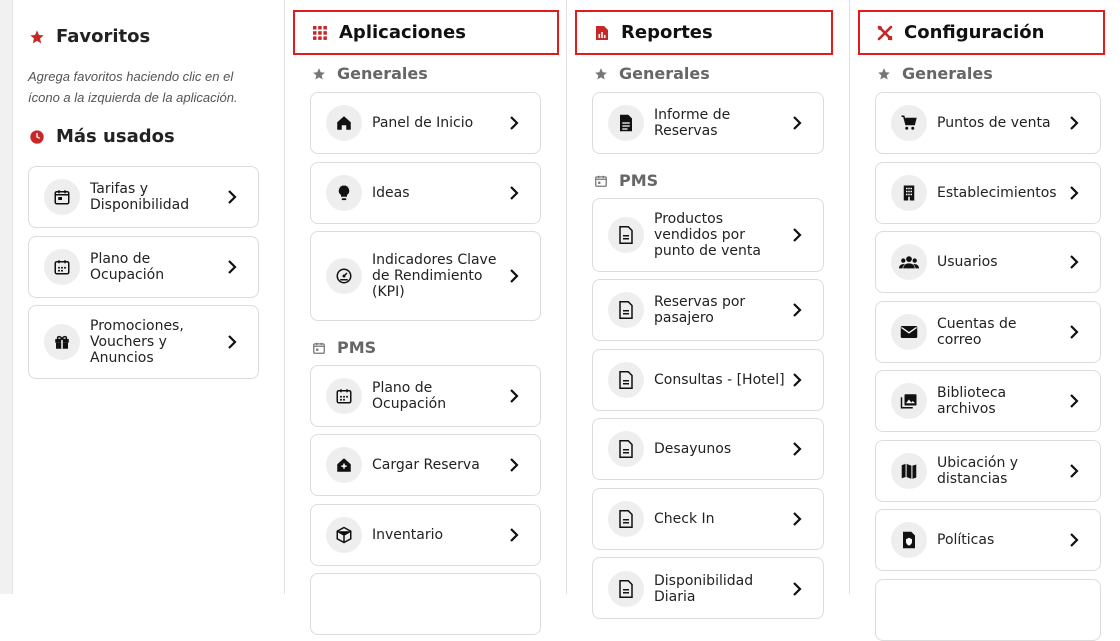 The width and height of the screenshot is (1120, 641). Describe the element at coordinates (664, 73) in the screenshot. I see `group-label: Generales` at that location.